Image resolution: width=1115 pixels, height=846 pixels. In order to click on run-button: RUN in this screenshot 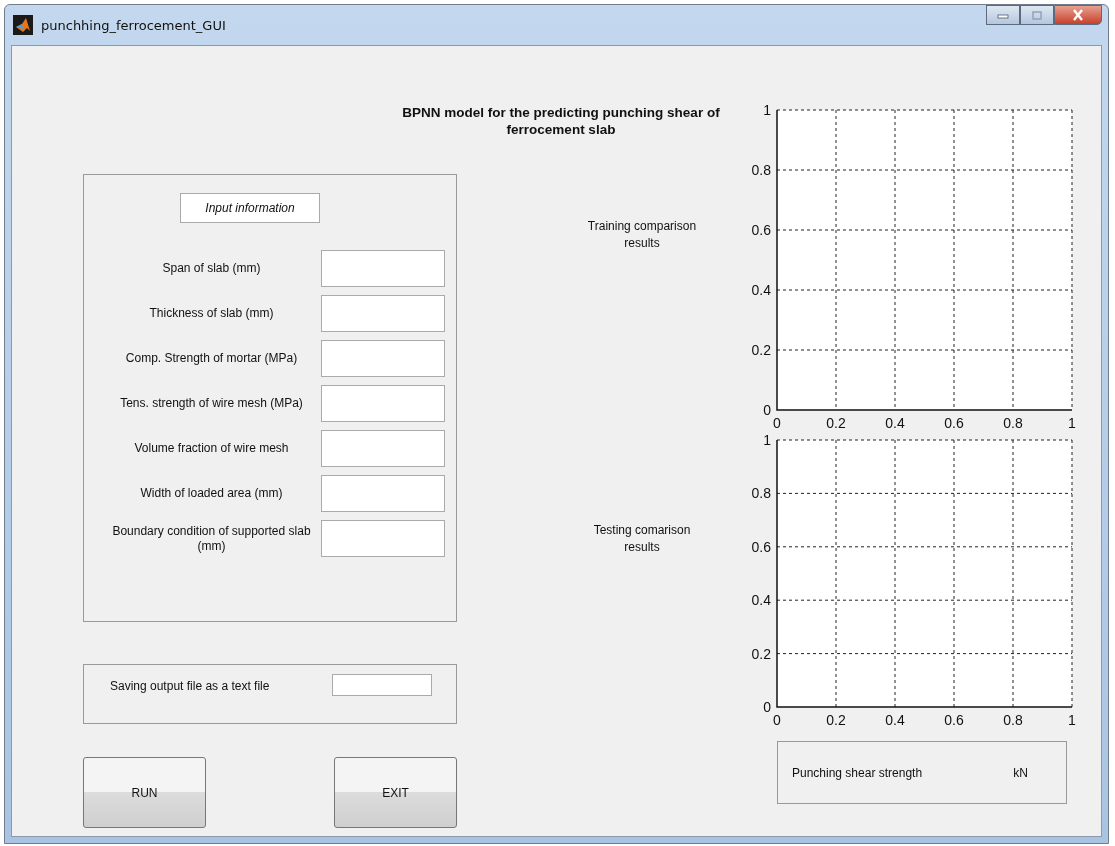, I will do `click(144, 792)`.